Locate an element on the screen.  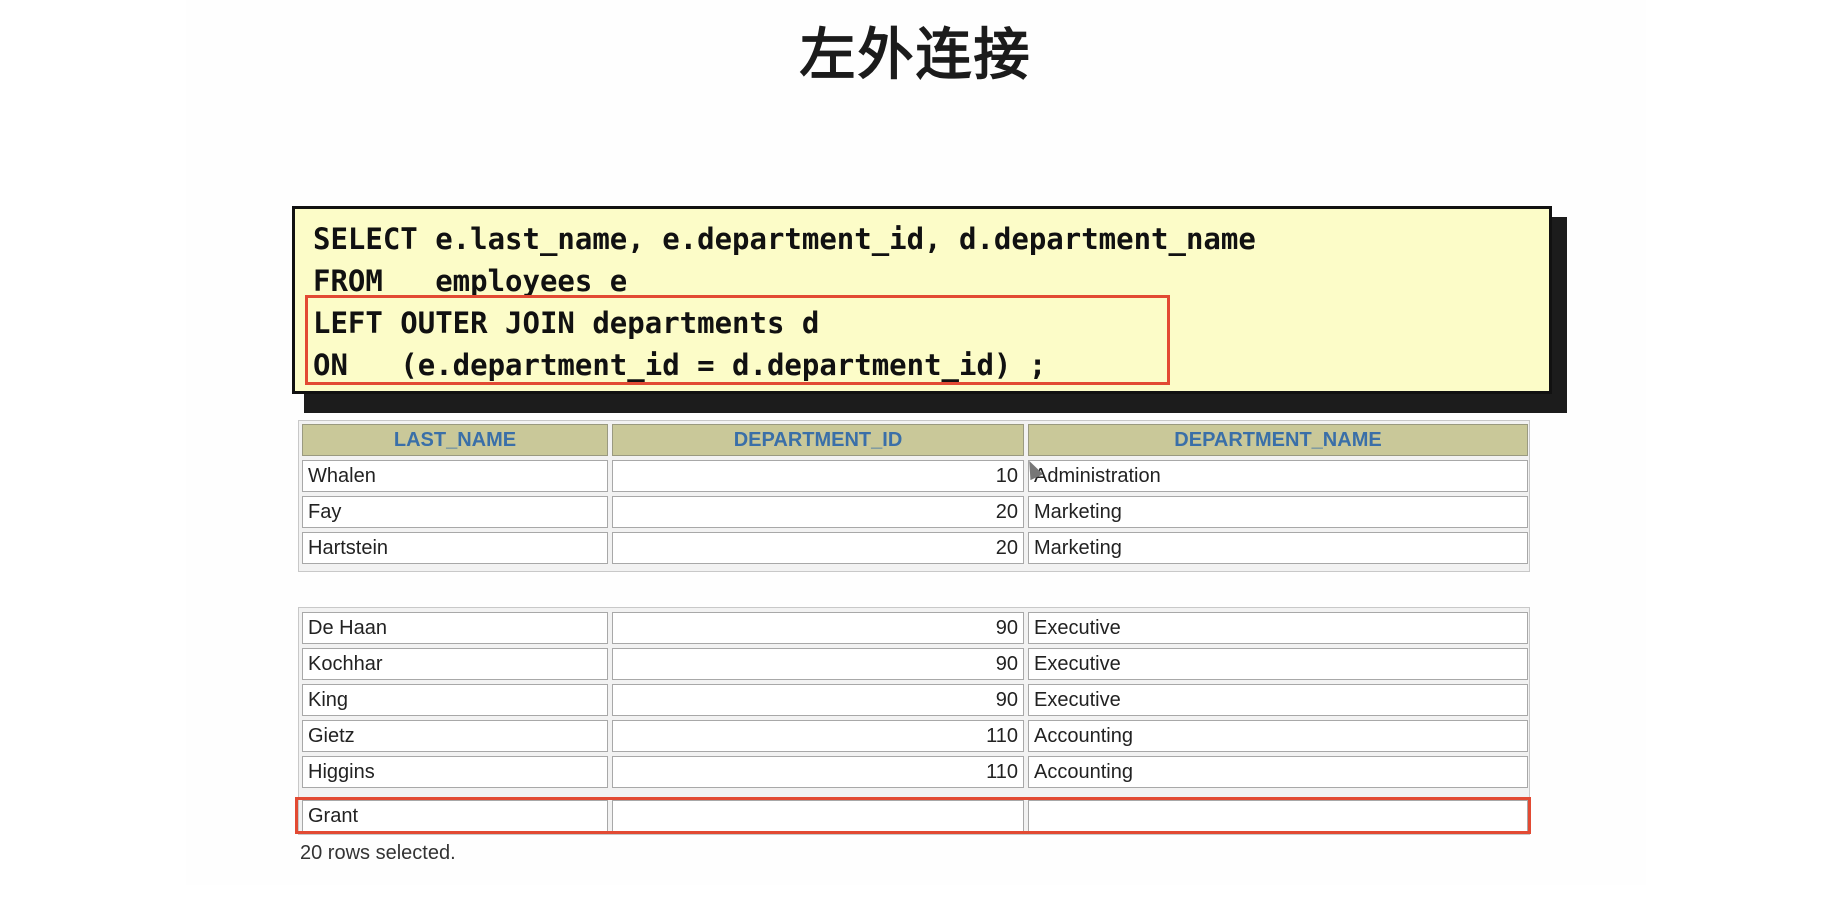
table-row: Kochhar 90 Executive is located at coordinates (915, 664).